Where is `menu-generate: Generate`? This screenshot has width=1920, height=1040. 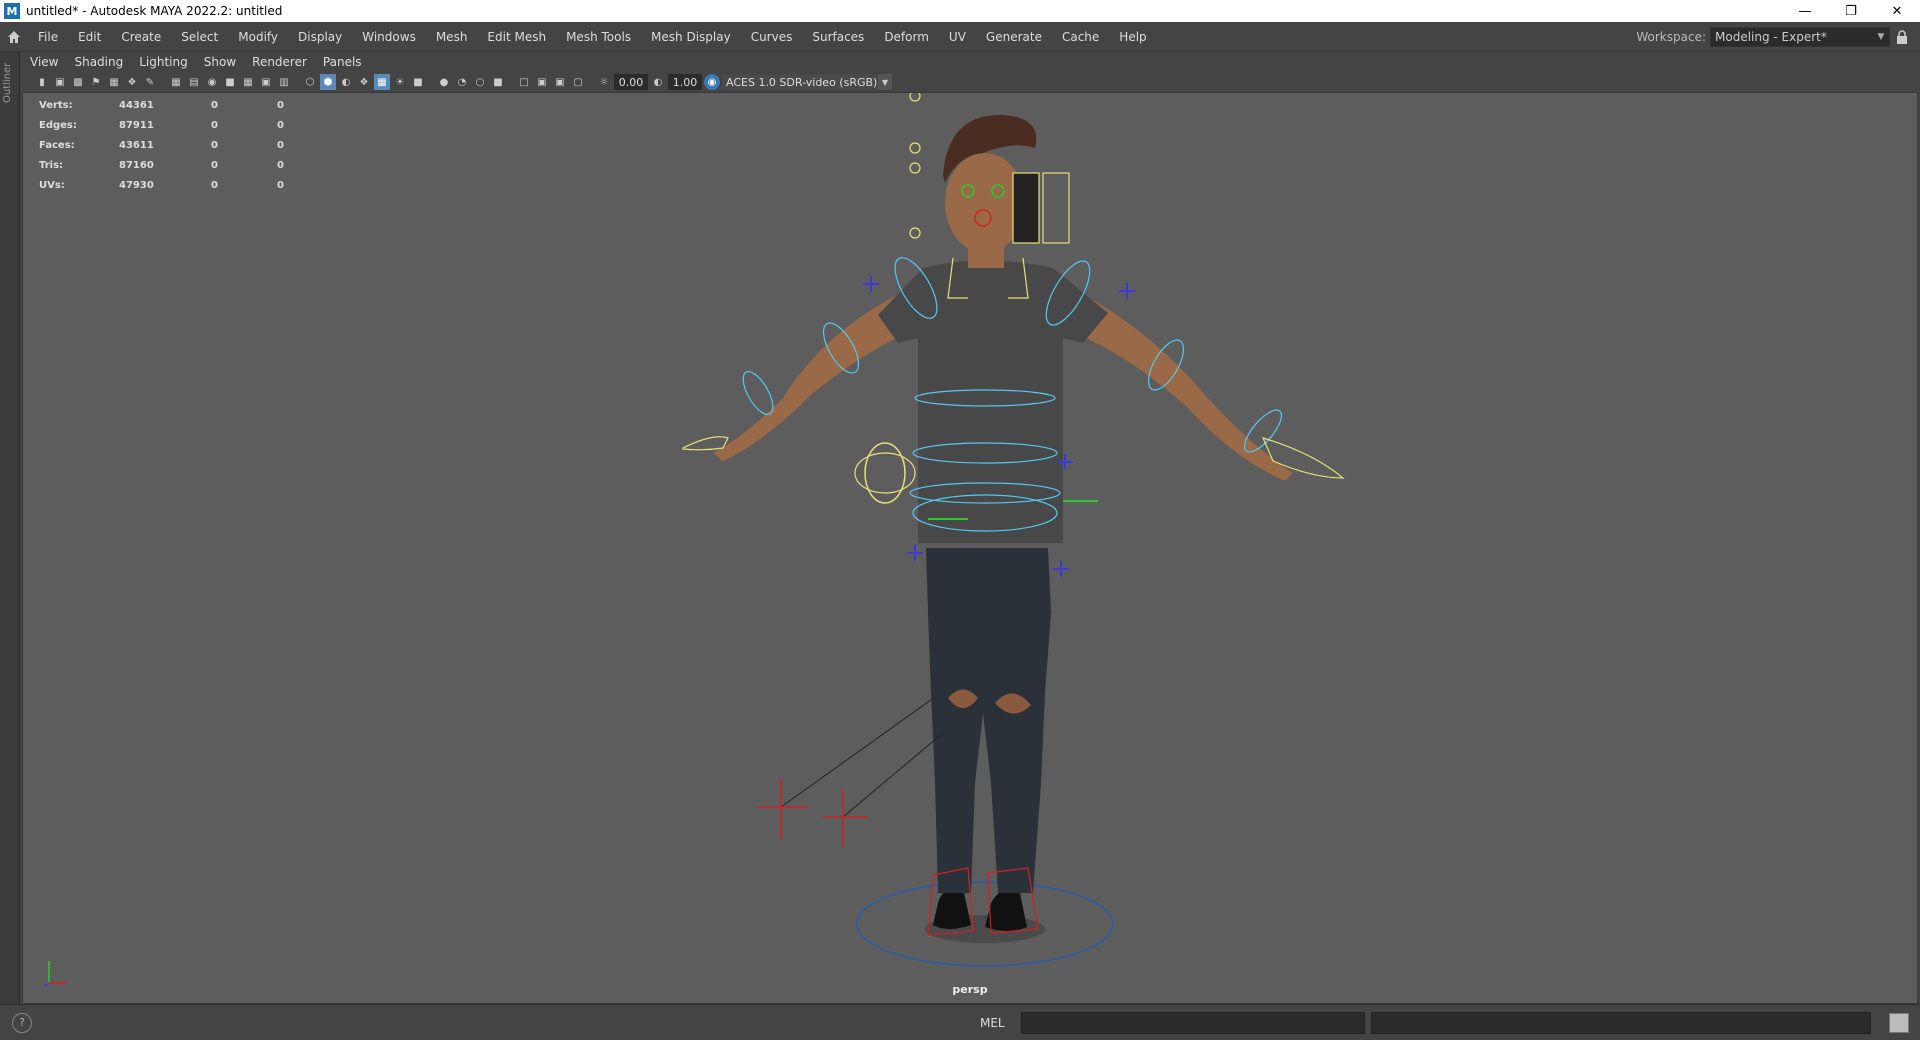 menu-generate: Generate is located at coordinates (1014, 37).